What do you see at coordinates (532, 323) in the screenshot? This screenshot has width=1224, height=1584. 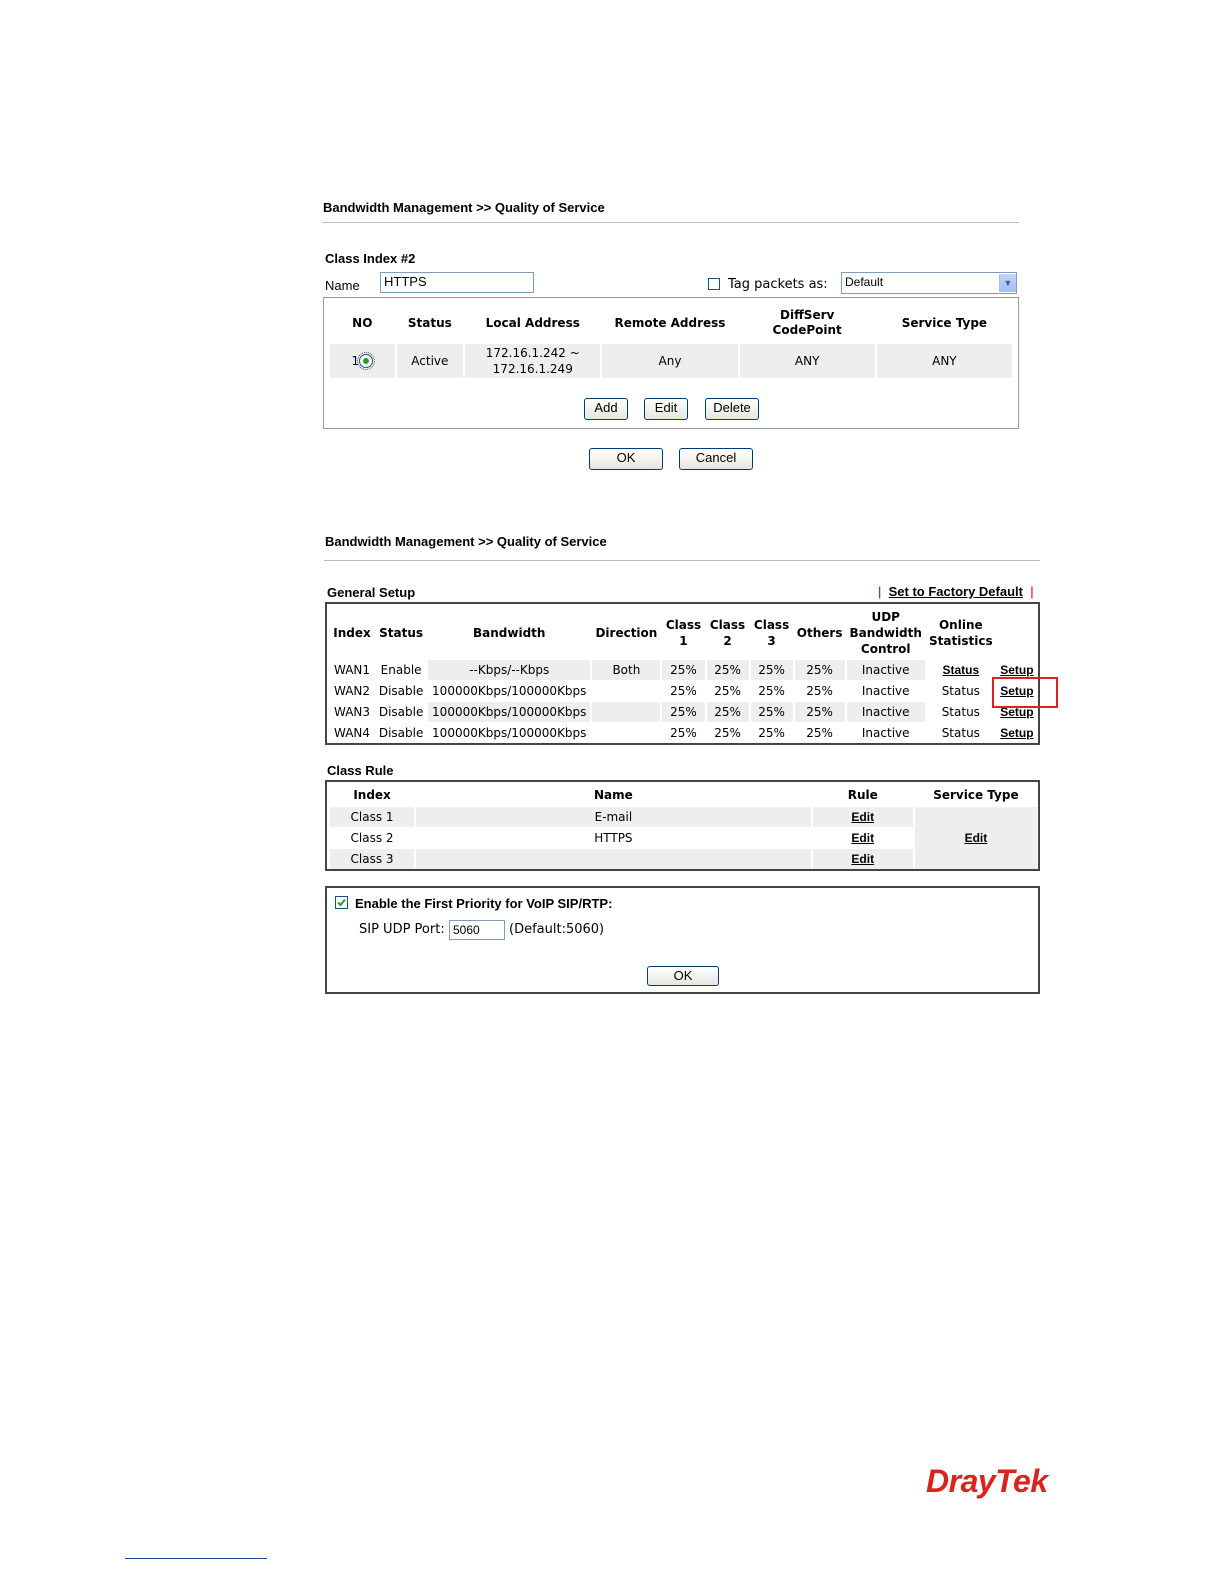 I see `col-local-address: Local Address` at bounding box center [532, 323].